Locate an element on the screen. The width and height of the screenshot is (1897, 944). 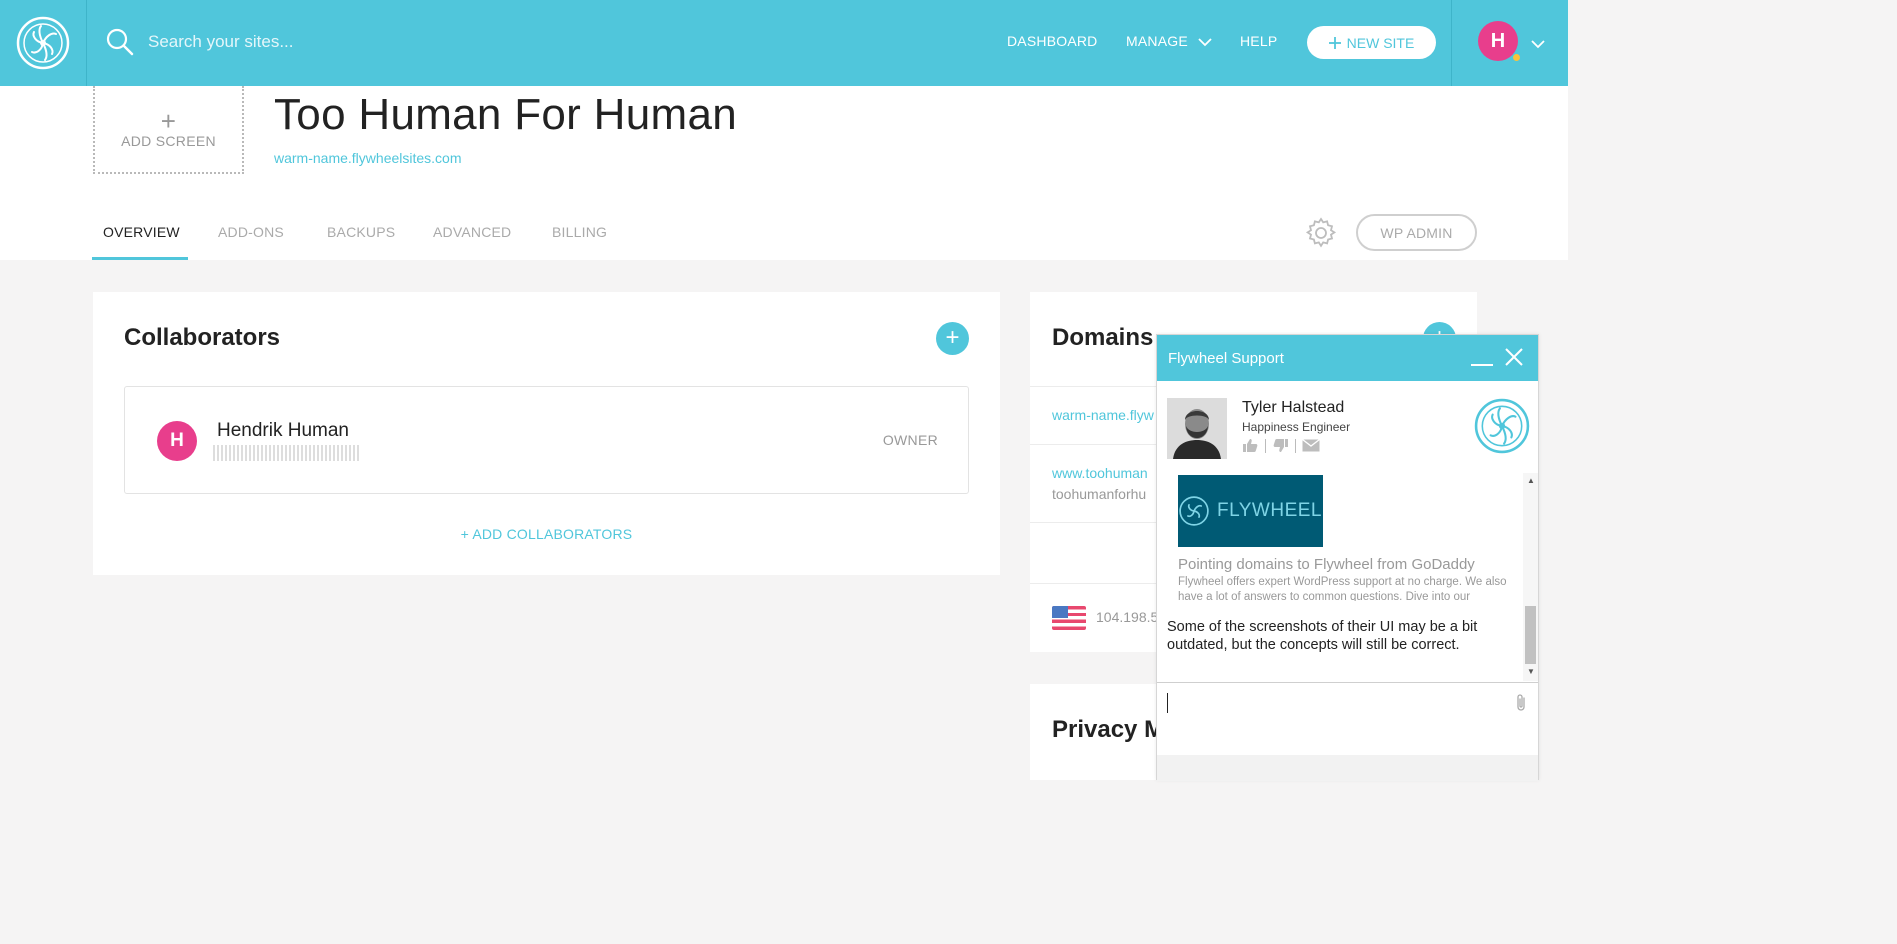
collaborator-email-redacted is located at coordinates (286, 453).